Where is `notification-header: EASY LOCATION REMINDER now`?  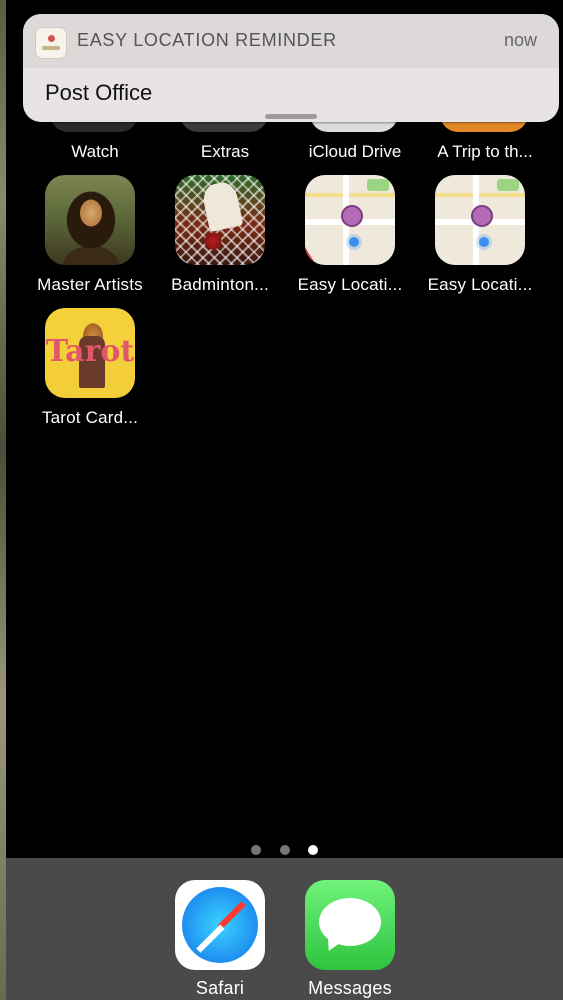 notification-header: EASY LOCATION REMINDER now is located at coordinates (291, 41).